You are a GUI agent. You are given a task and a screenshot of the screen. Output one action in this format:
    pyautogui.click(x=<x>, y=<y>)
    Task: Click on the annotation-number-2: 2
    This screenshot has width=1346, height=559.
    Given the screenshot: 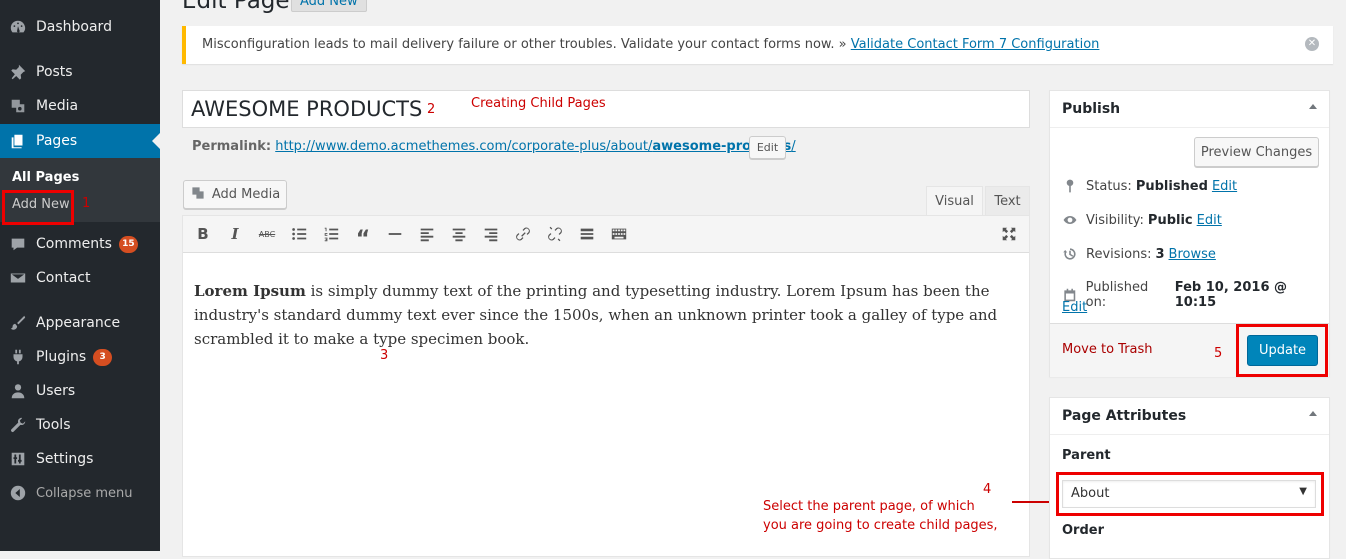 What is the action you would take?
    pyautogui.click(x=431, y=109)
    